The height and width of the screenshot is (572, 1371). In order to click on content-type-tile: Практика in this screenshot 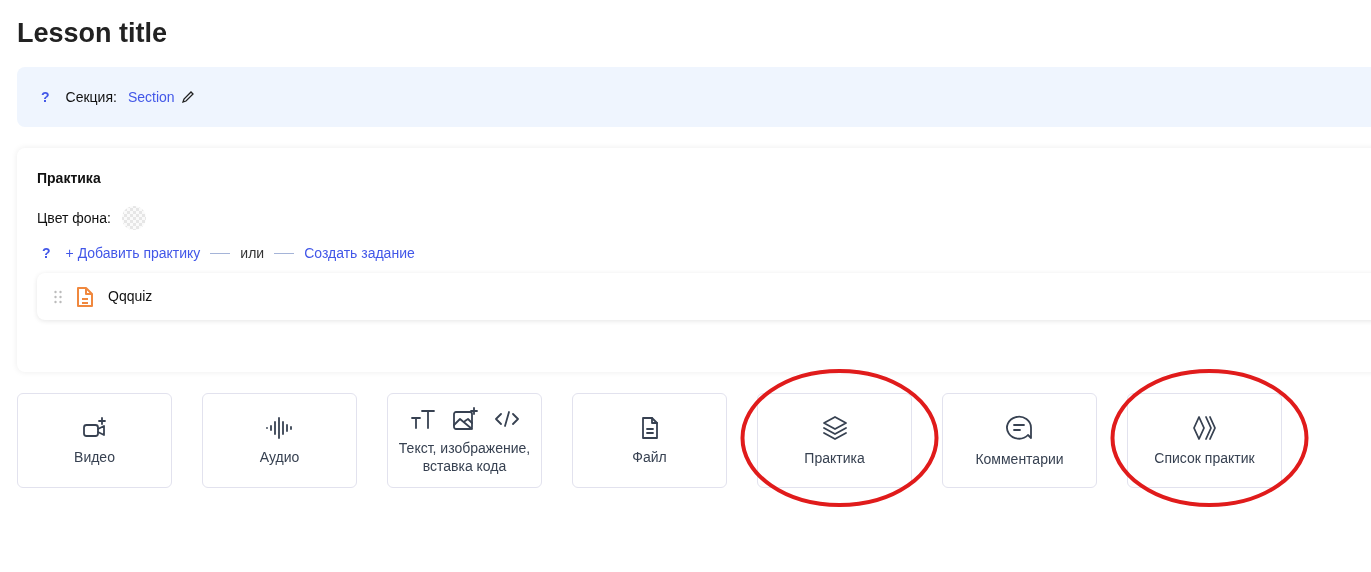, I will do `click(834, 440)`.